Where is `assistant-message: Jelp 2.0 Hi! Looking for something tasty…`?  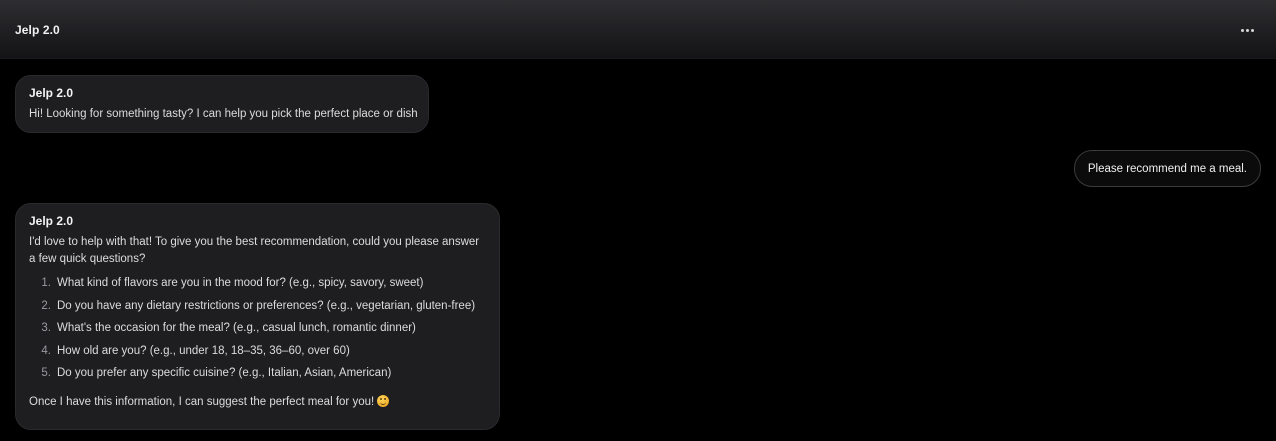
assistant-message: Jelp 2.0 Hi! Looking for something tasty… is located at coordinates (222, 104).